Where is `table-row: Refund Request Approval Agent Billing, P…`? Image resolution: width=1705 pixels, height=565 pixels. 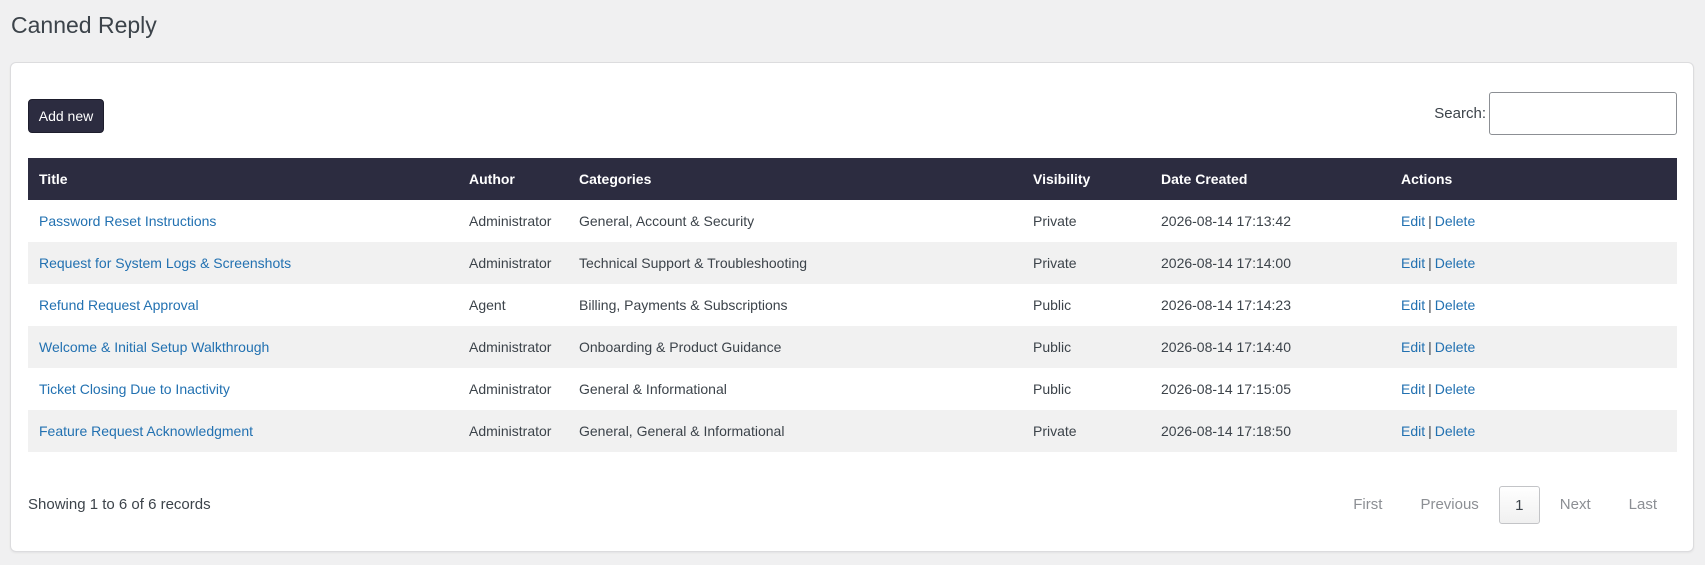
table-row: Refund Request Approval Agent Billing, P… is located at coordinates (852, 305).